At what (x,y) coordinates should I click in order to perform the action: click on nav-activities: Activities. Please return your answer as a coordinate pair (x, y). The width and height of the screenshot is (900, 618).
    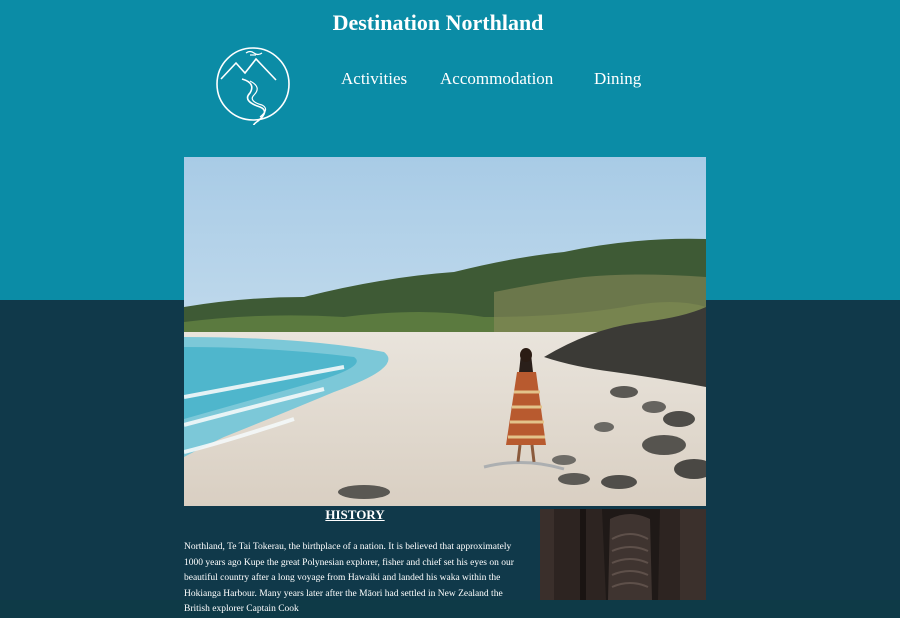
    Looking at the image, I should click on (374, 79).